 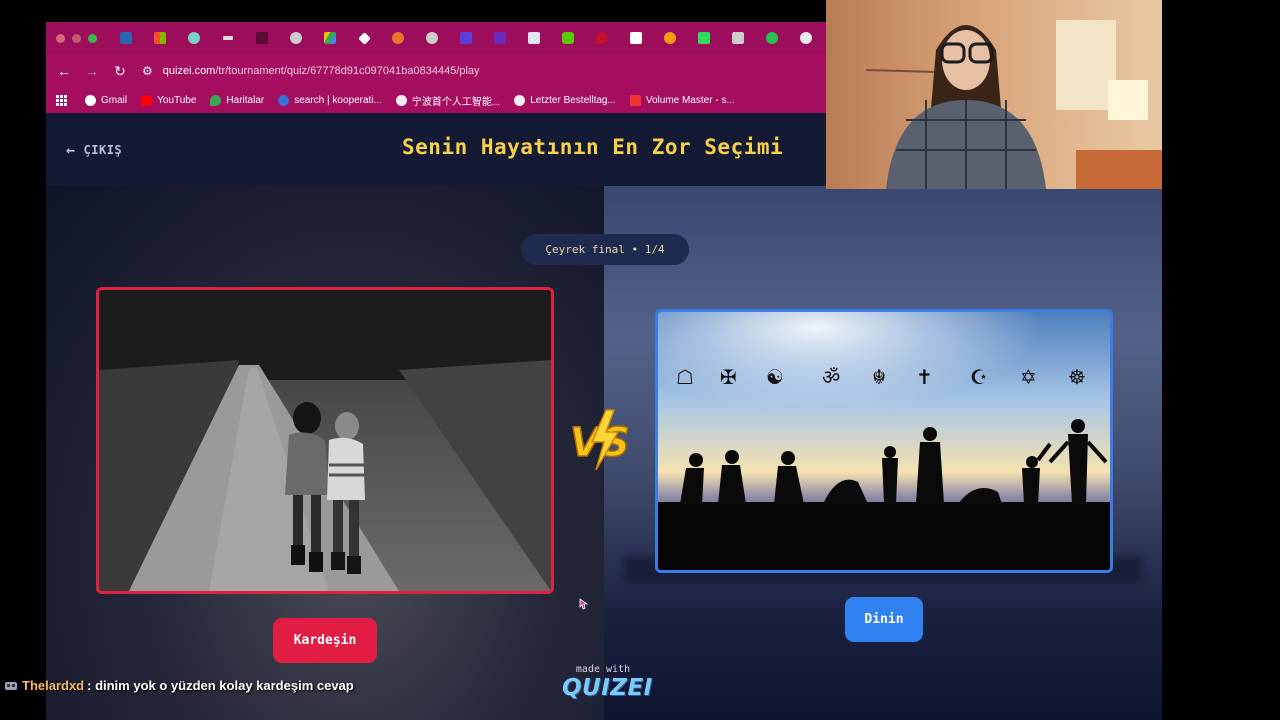 What do you see at coordinates (364, 38) in the screenshot?
I see `tab-diamond-icon` at bounding box center [364, 38].